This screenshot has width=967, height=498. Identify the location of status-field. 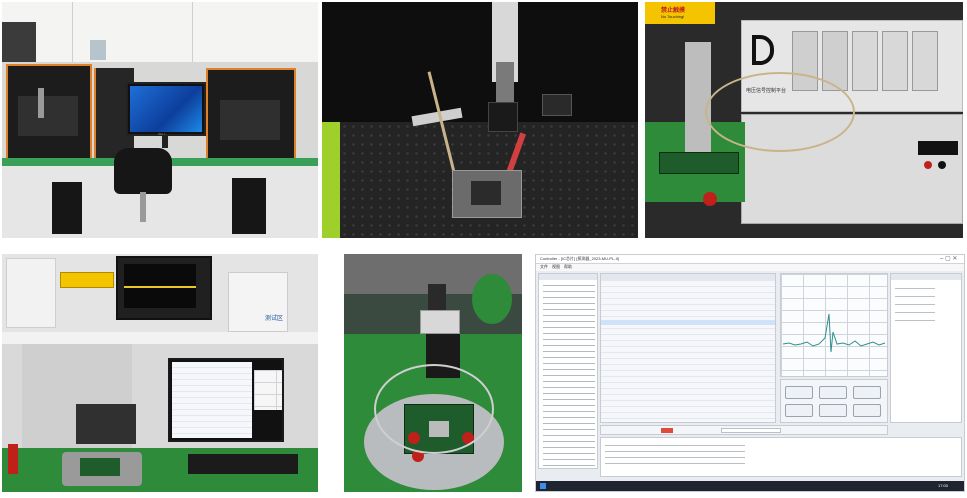
(751, 430).